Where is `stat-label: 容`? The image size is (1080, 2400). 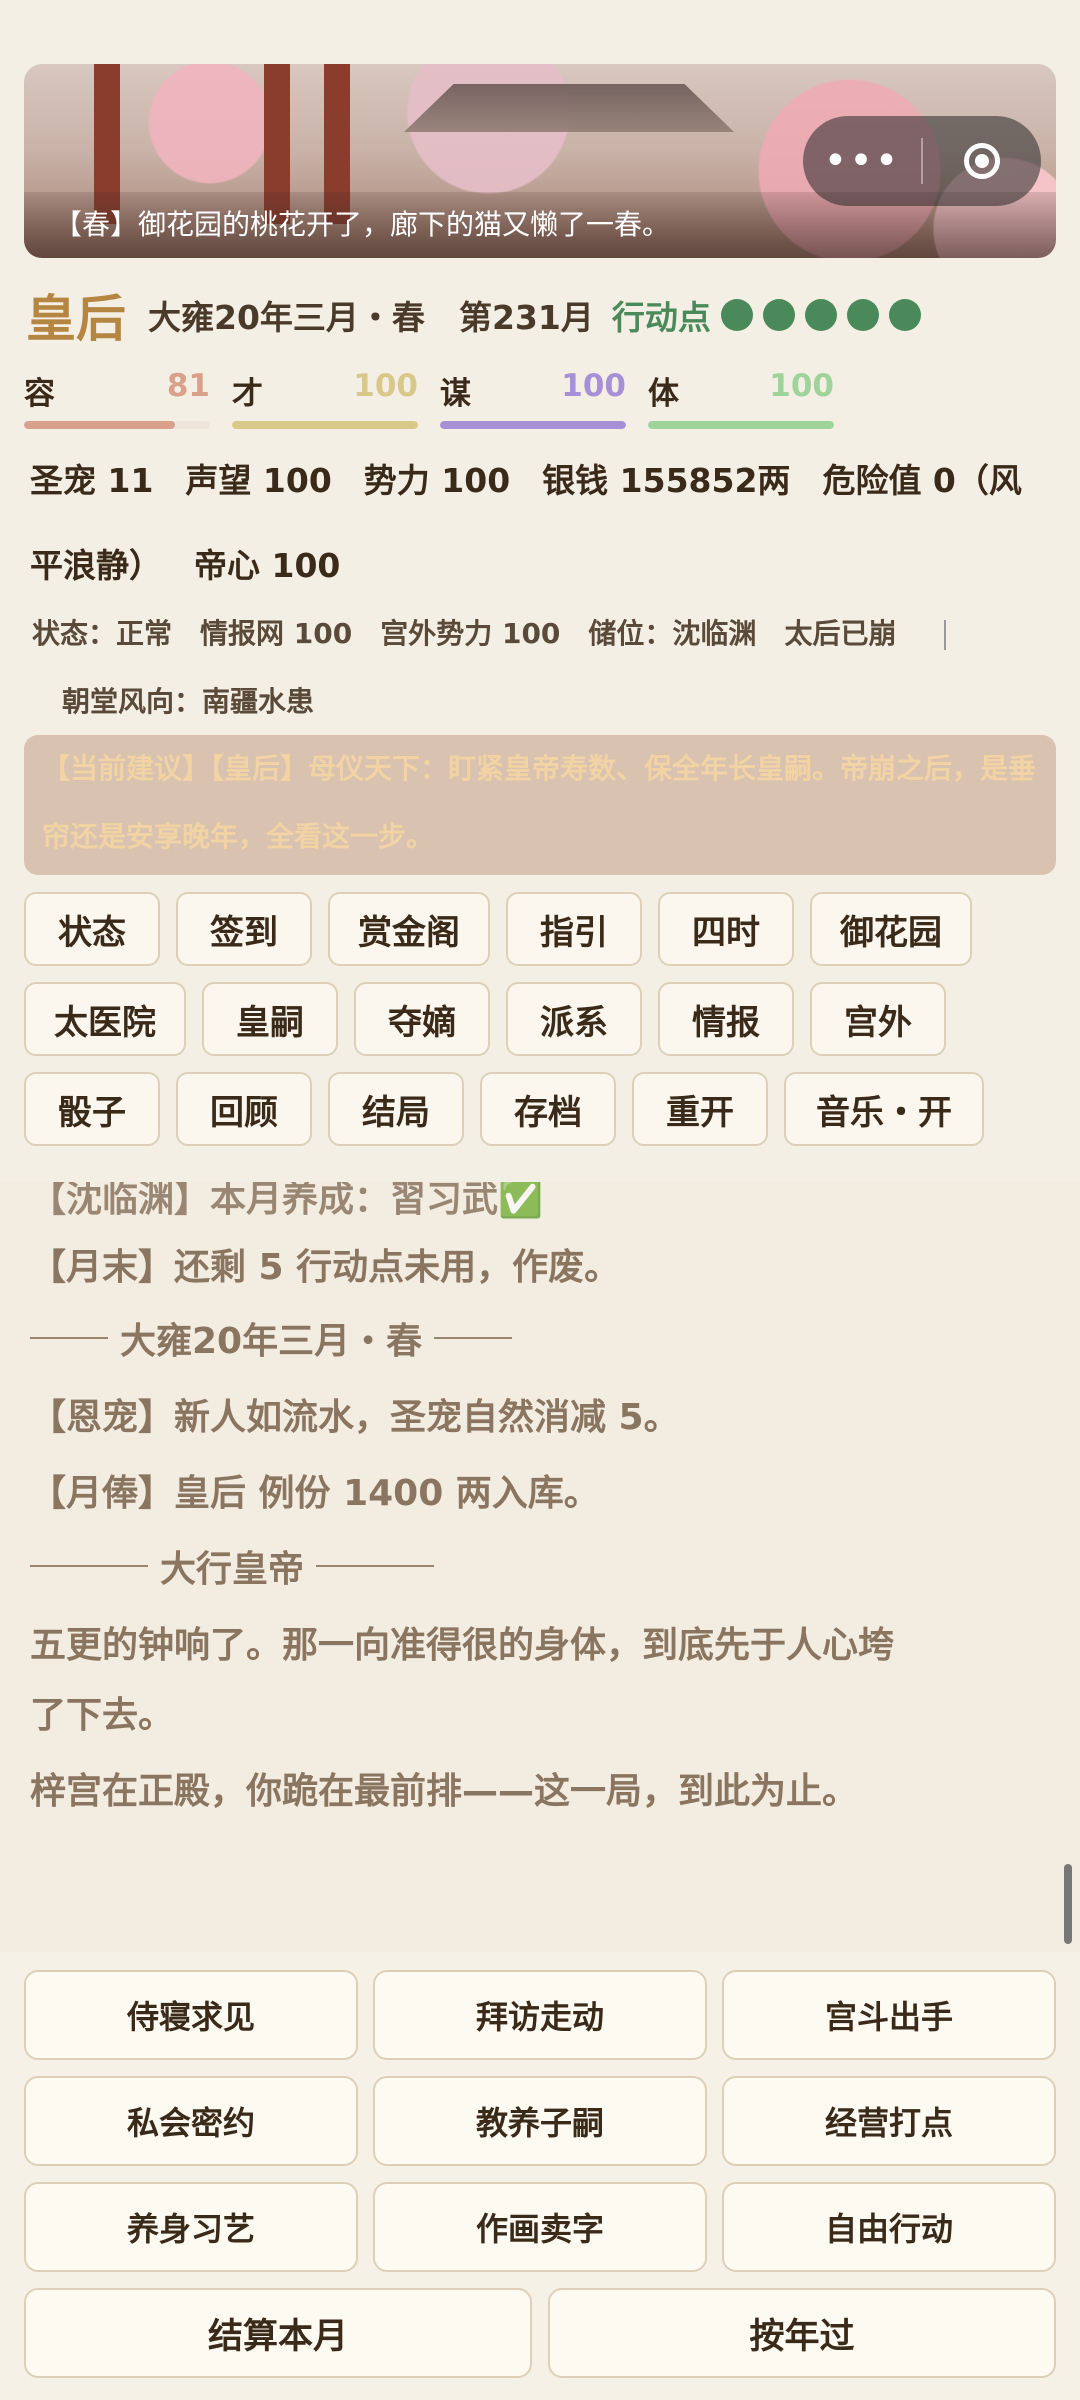 stat-label: 容 is located at coordinates (39, 394).